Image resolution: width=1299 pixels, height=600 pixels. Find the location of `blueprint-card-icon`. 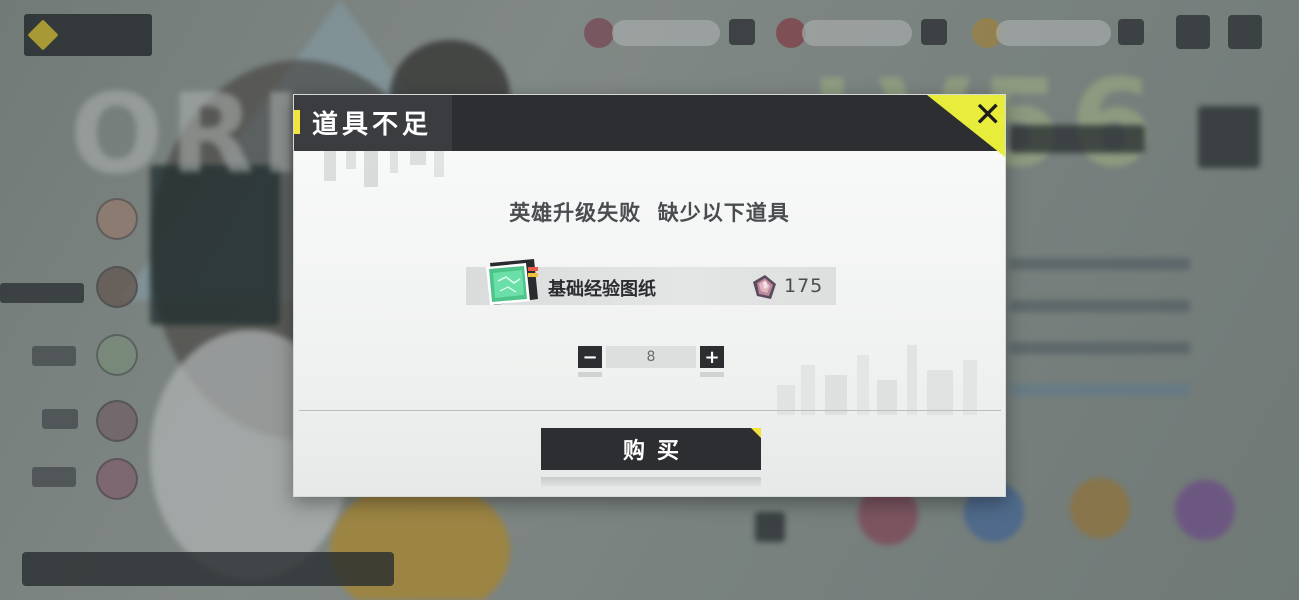

blueprint-card-icon is located at coordinates (512, 282).